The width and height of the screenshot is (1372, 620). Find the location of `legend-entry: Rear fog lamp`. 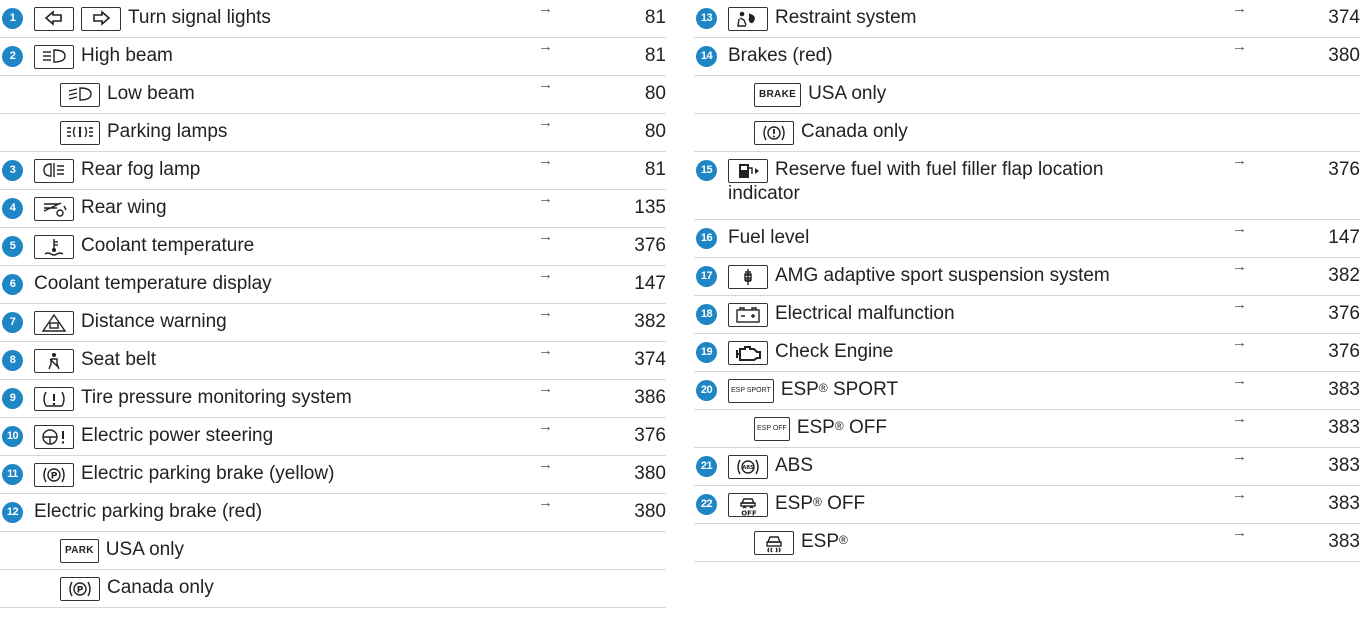

legend-entry: Rear fog lamp is located at coordinates (250, 170).